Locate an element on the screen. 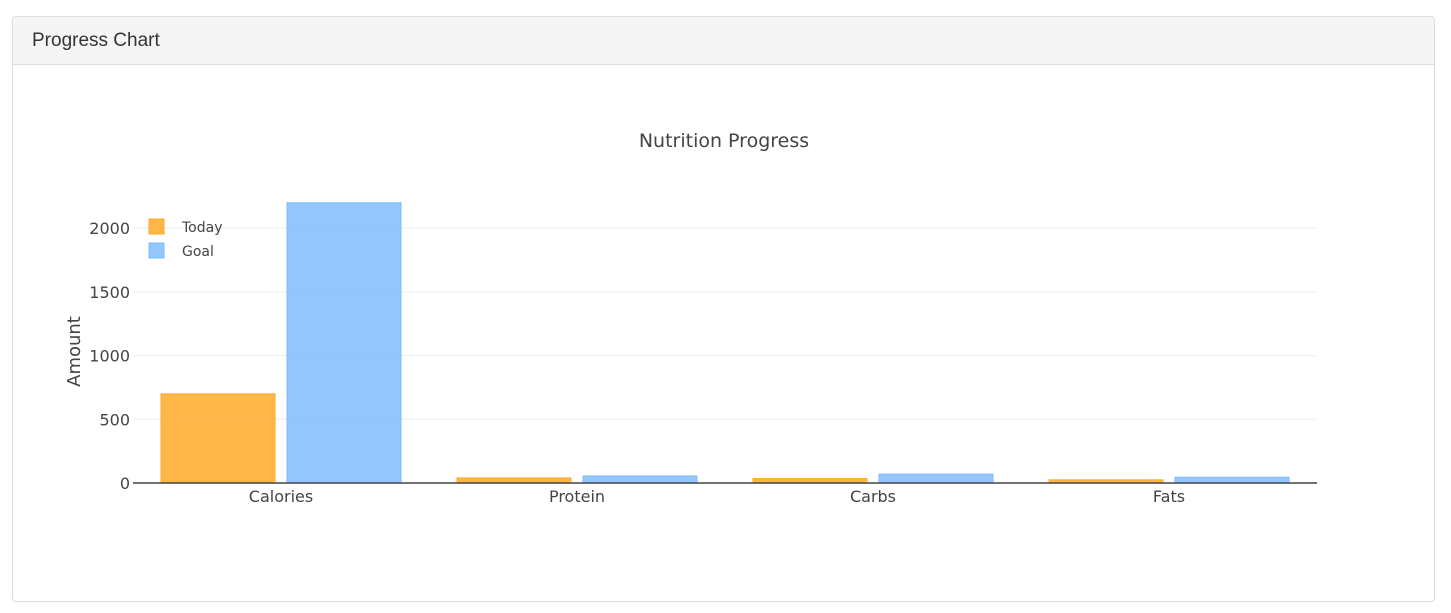 The image size is (1451, 613). y-tick-label: 0 is located at coordinates (125, 483).